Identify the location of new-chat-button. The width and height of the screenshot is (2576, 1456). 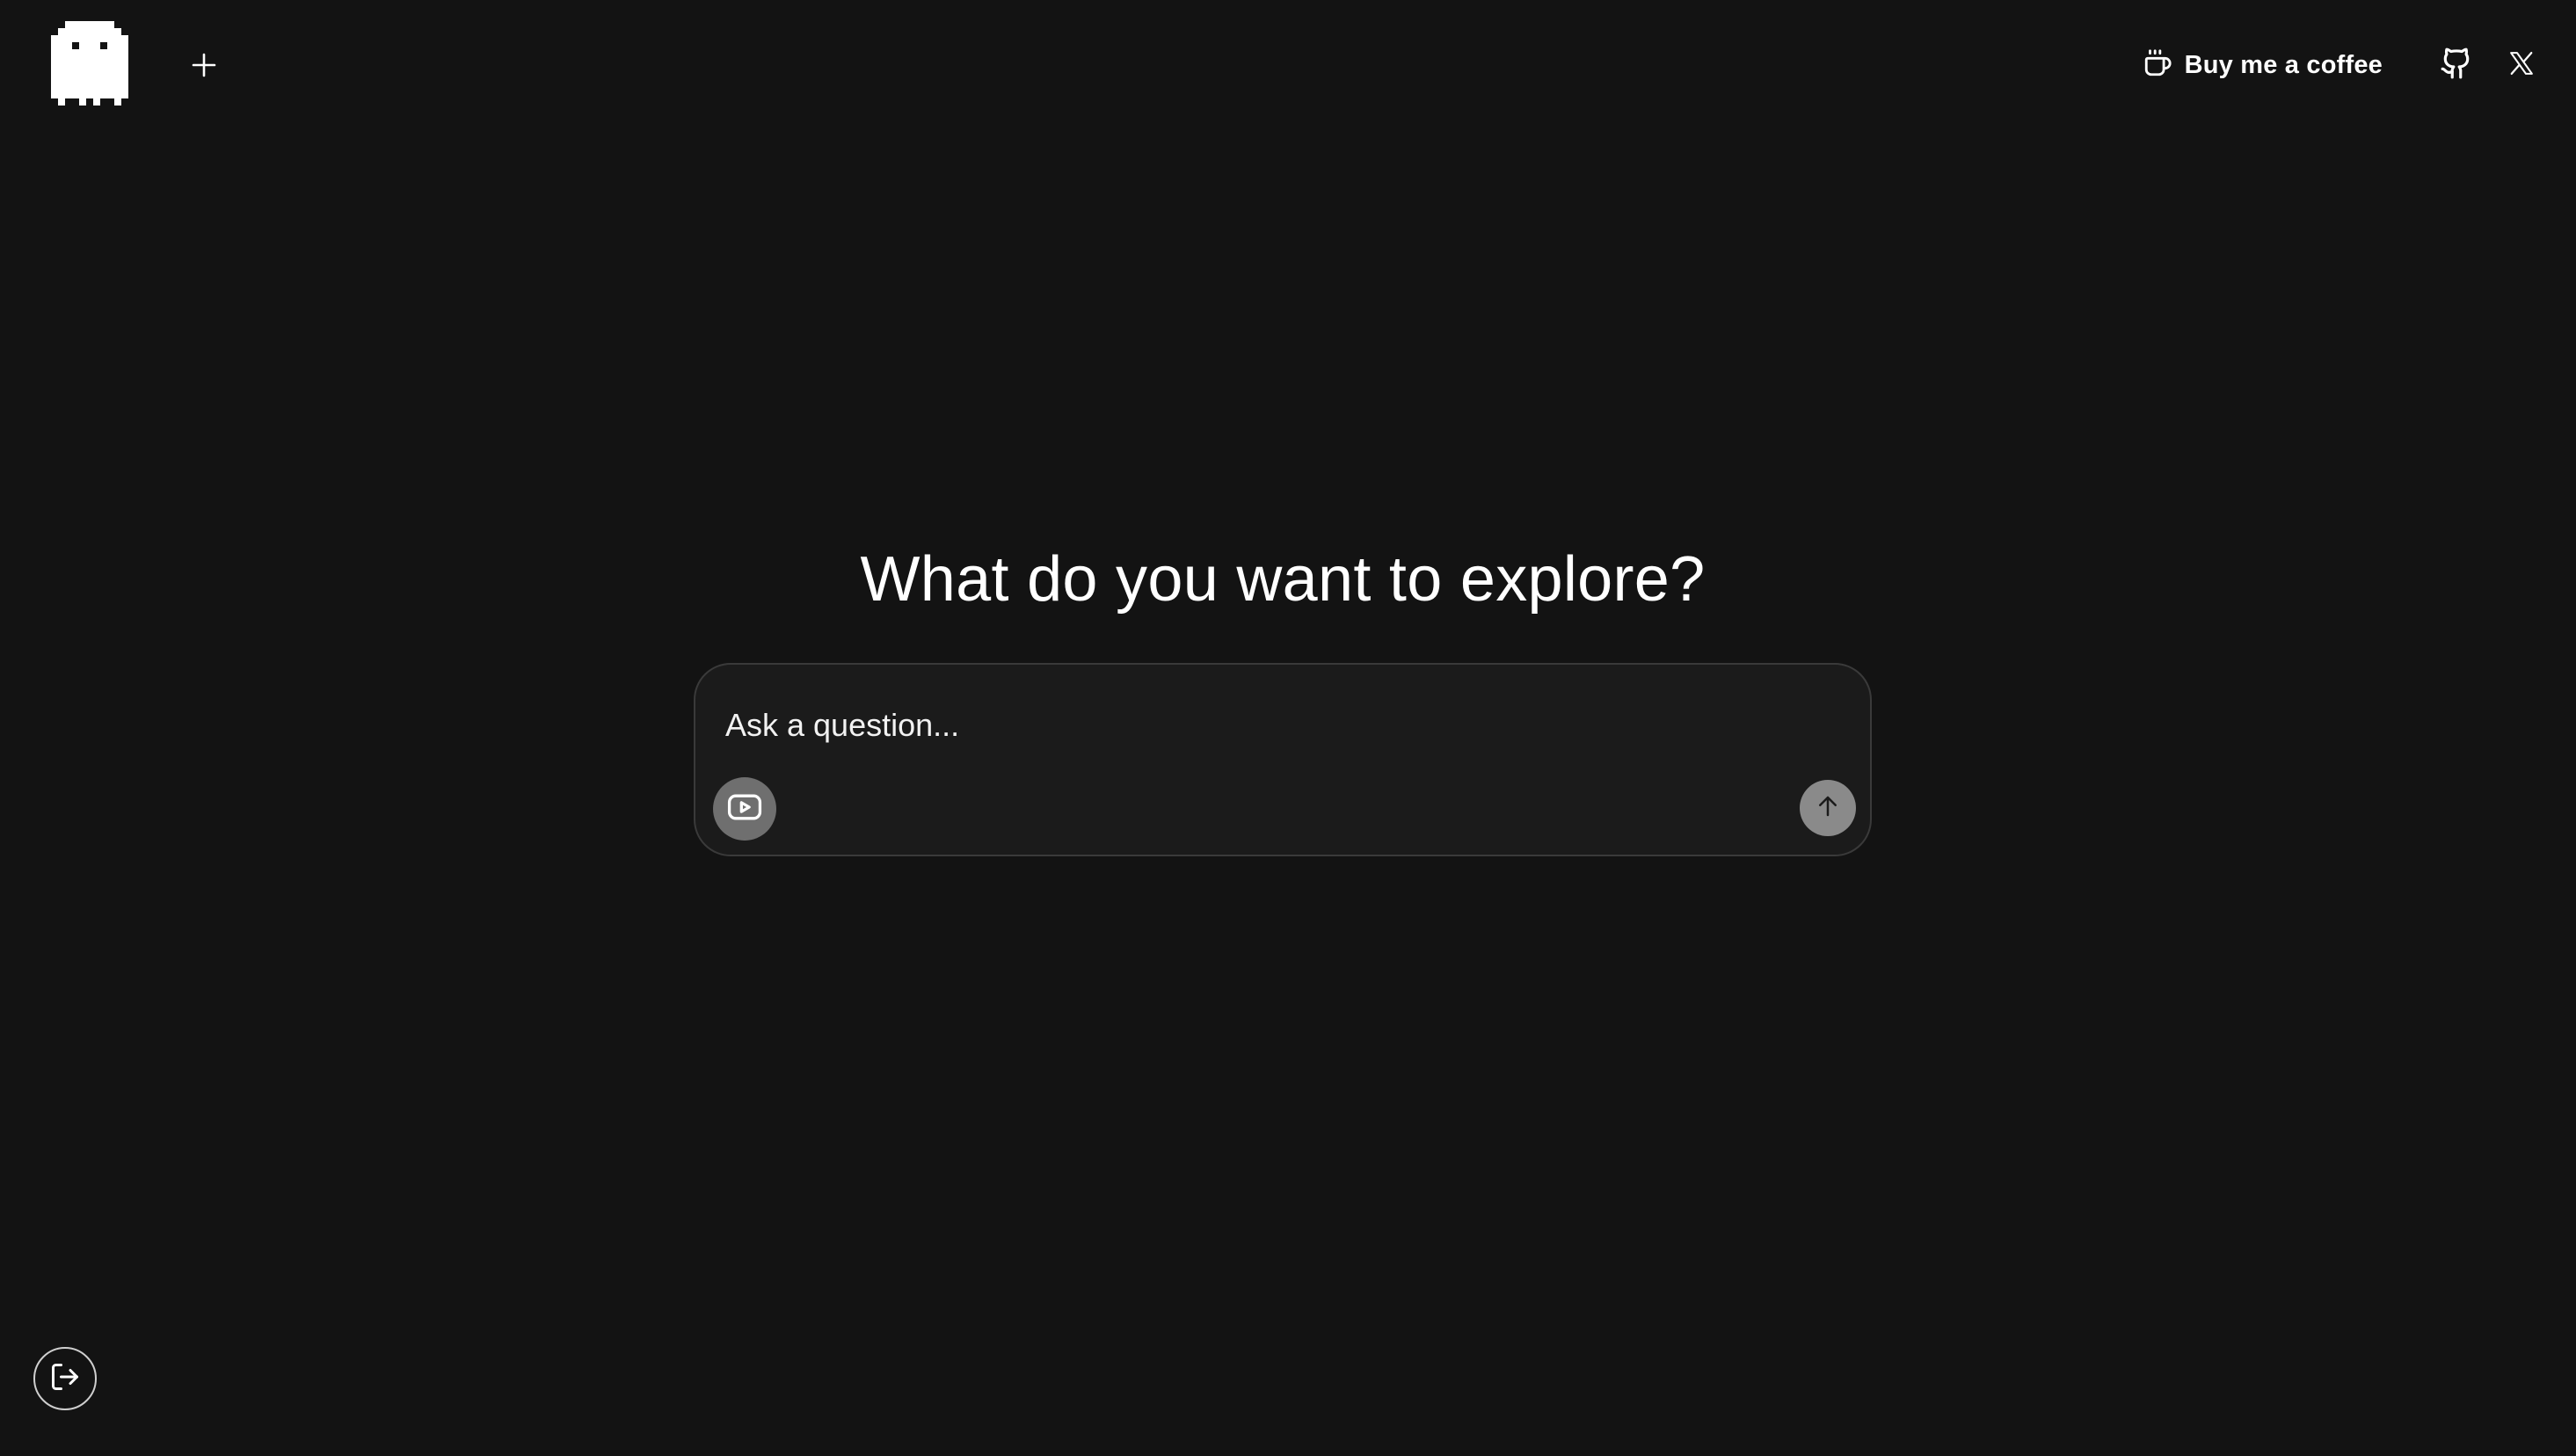
(204, 67).